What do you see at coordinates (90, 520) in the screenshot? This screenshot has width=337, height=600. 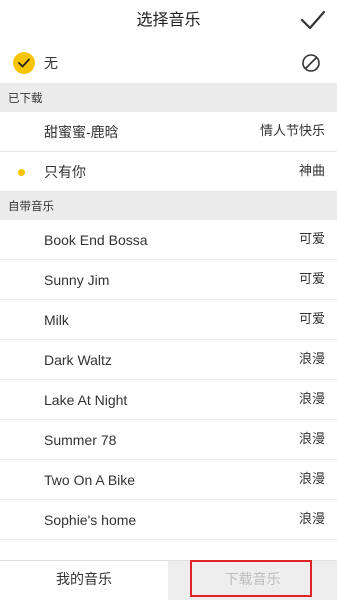 I see `song-name: Sophie's home` at bounding box center [90, 520].